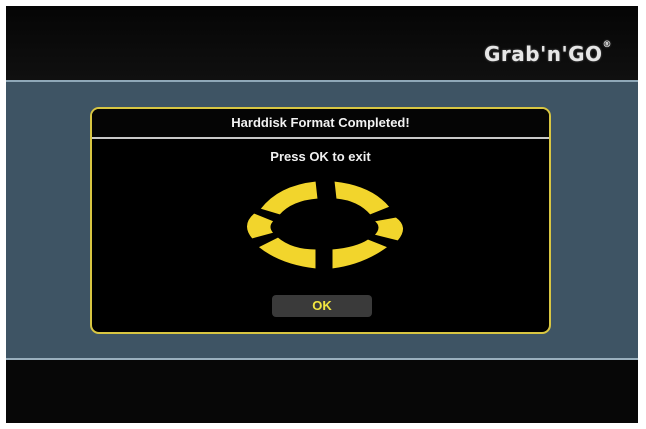  What do you see at coordinates (260, 226) in the screenshot?
I see `ring-segment-left` at bounding box center [260, 226].